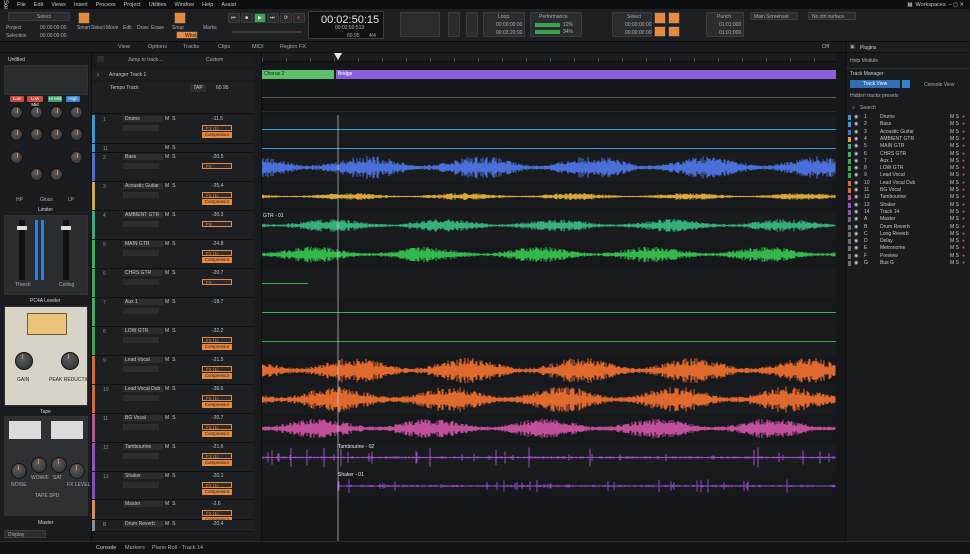  I want to click on track-name-field: Bass, so click(143, 157).